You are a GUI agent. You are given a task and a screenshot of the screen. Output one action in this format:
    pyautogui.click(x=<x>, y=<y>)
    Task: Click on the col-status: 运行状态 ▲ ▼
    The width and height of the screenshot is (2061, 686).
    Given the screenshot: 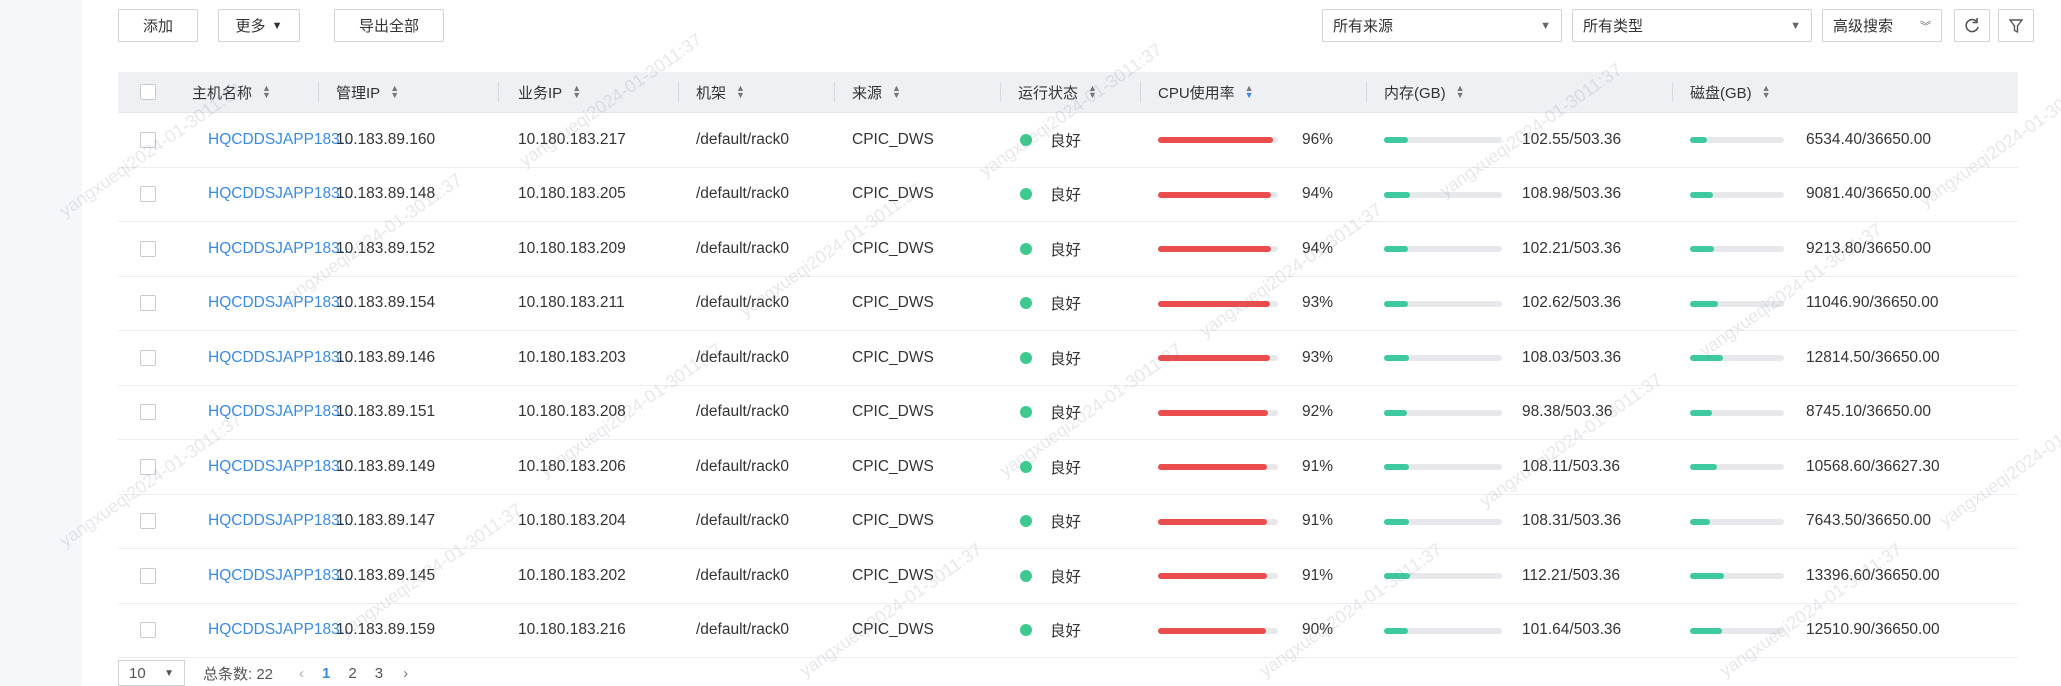 What is the action you would take?
    pyautogui.click(x=1057, y=92)
    